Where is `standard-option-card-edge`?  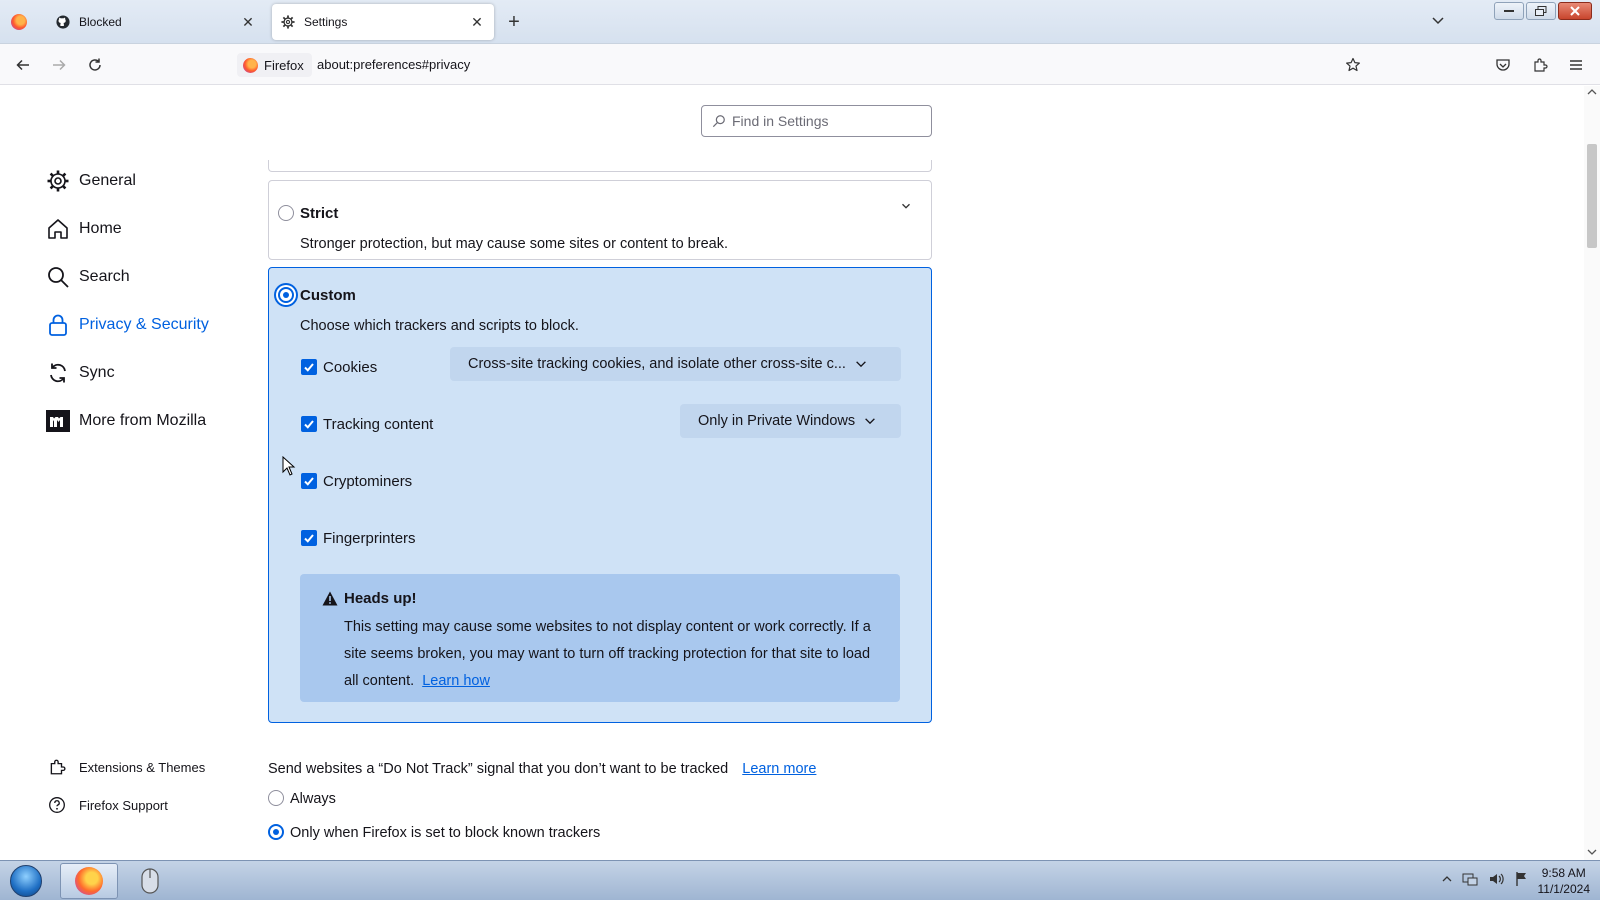 standard-option-card-edge is located at coordinates (600, 166).